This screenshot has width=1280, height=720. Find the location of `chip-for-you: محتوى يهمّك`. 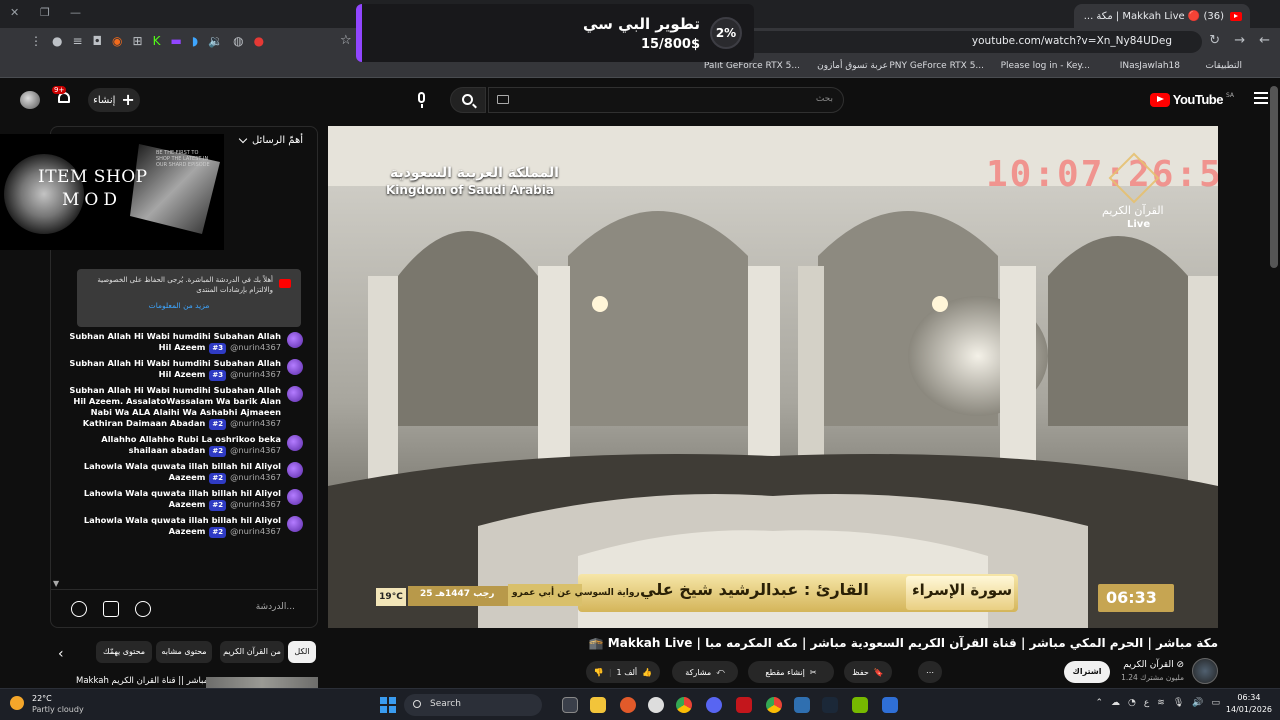

chip-for-you: محتوى يهمّك is located at coordinates (124, 652).